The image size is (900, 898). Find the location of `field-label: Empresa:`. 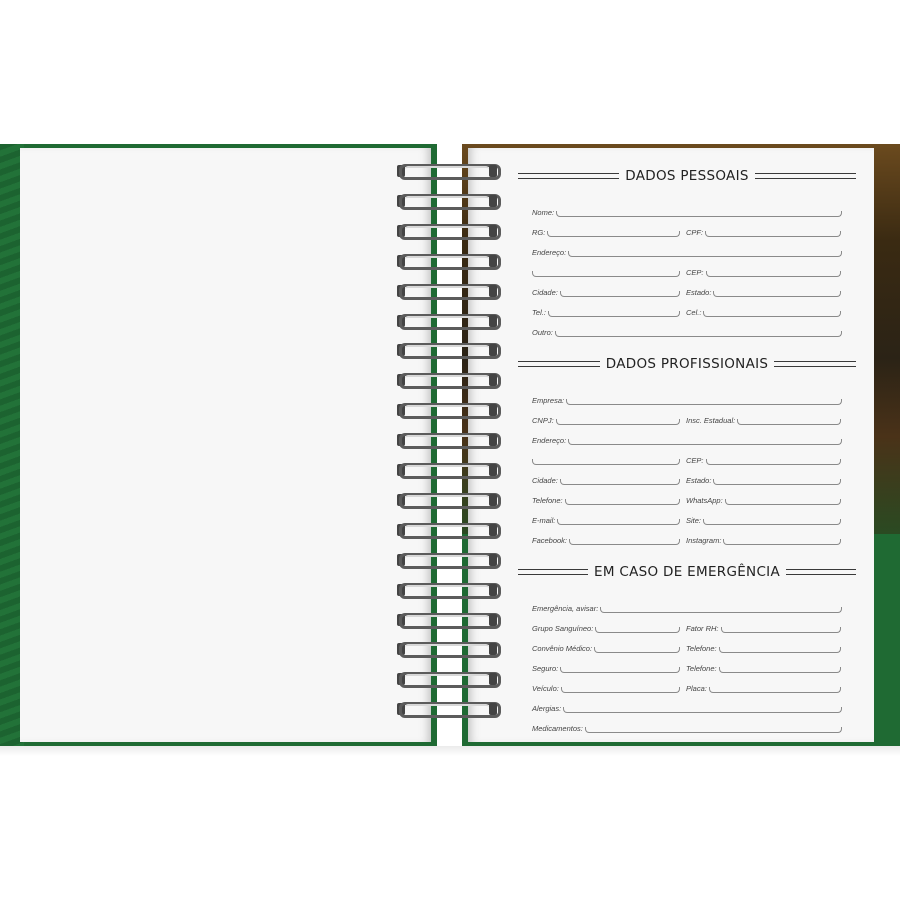

field-label: Empresa: is located at coordinates (548, 400).